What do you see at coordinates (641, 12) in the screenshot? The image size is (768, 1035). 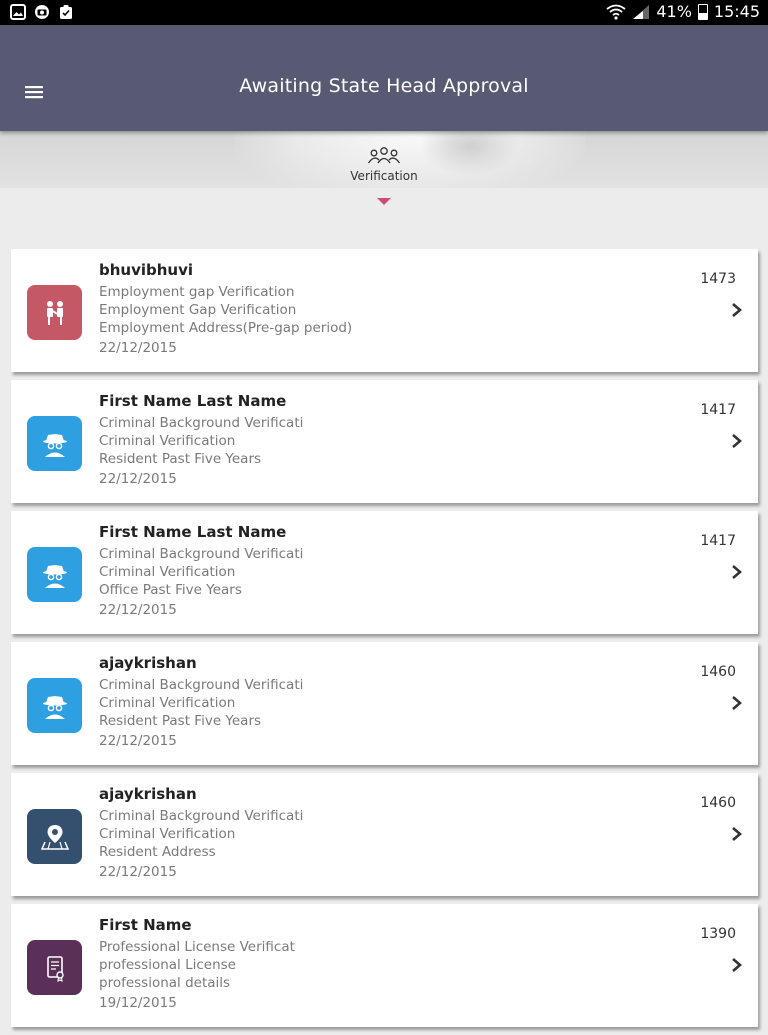 I see `signal-icon` at bounding box center [641, 12].